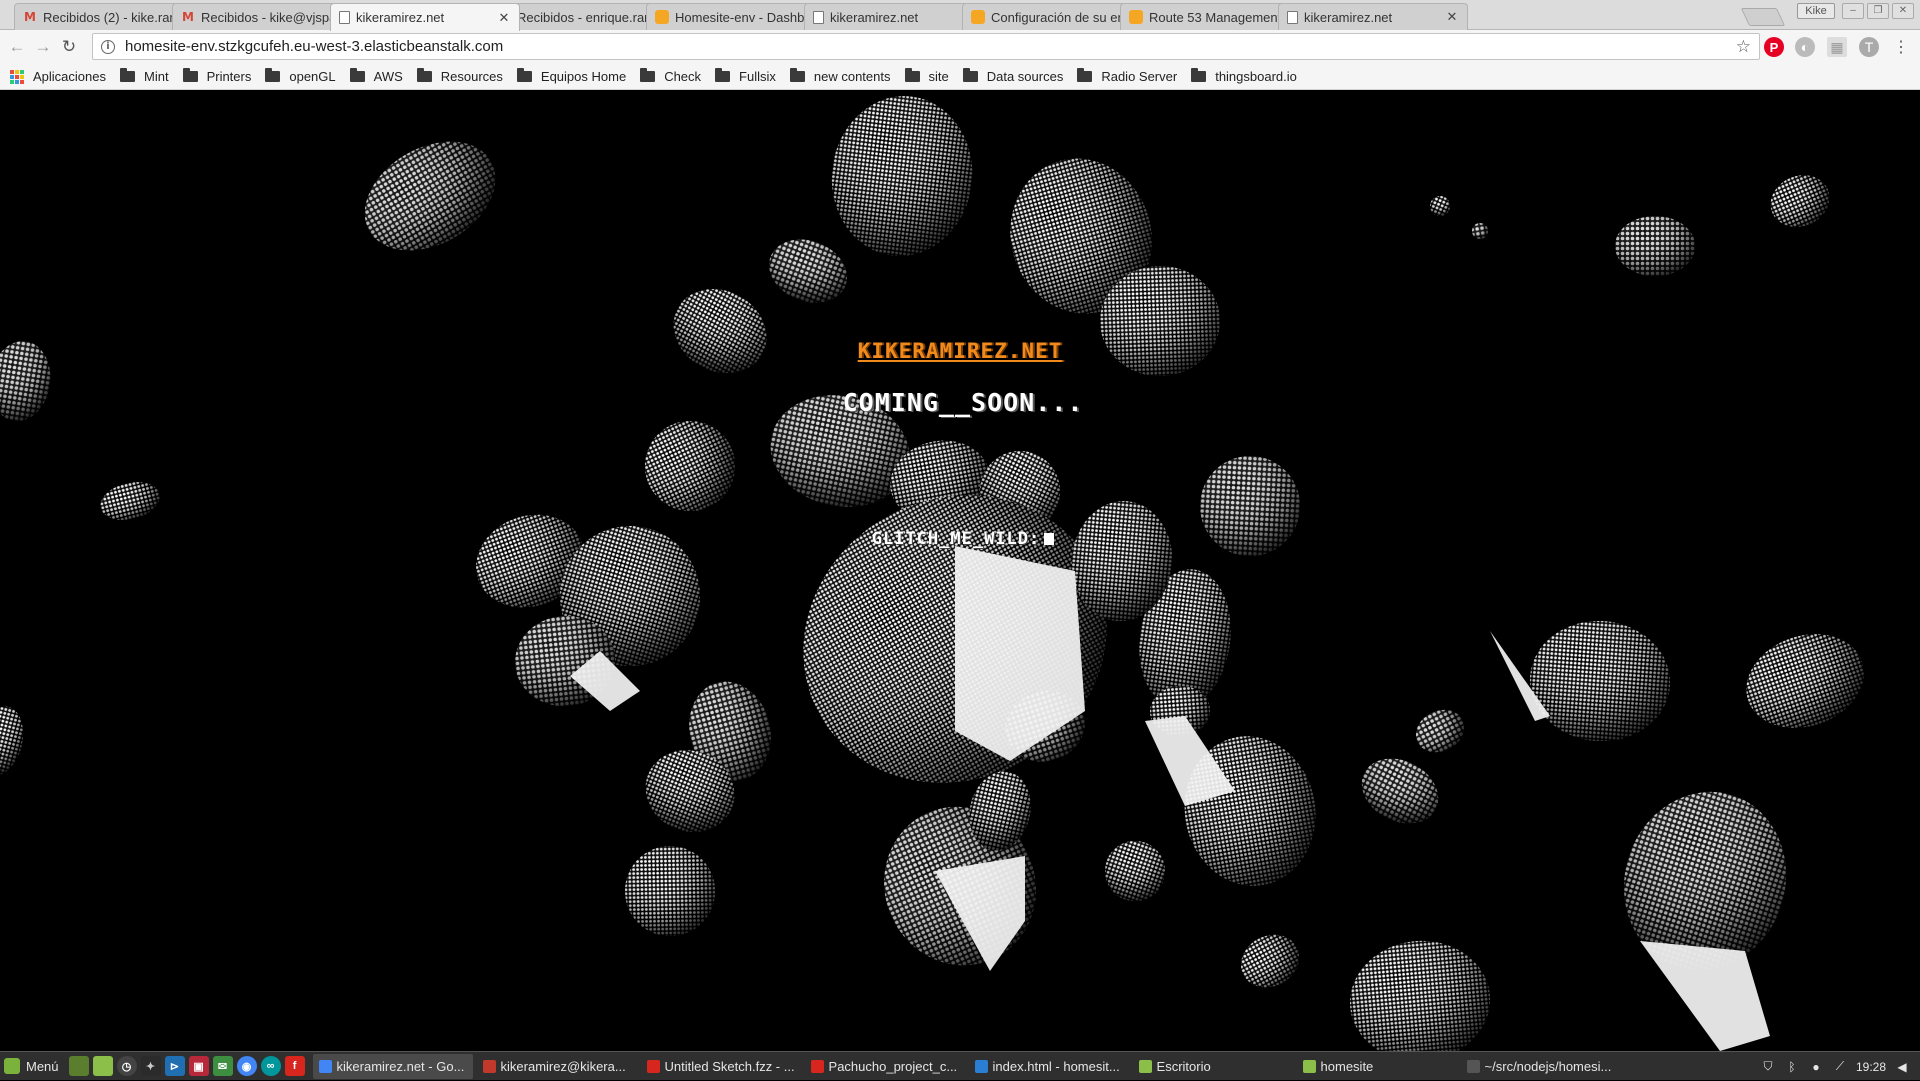 The width and height of the screenshot is (1920, 1081). I want to click on shield-icon: ⛉, so click(1768, 1067).